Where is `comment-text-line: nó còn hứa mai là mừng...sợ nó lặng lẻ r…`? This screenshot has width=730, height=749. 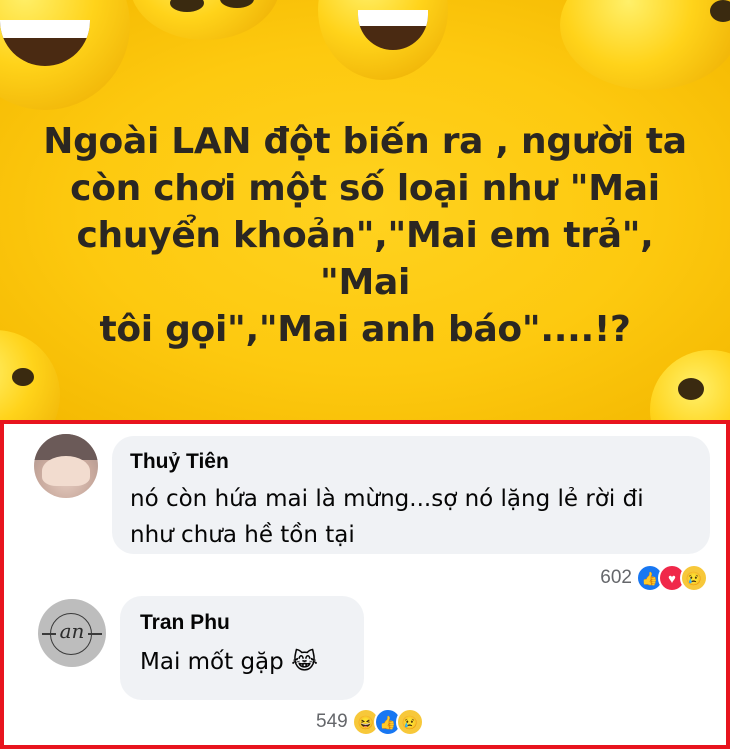
comment-text-line: nó còn hứa mai là mừng...sợ nó lặng lẻ r… is located at coordinates (387, 499).